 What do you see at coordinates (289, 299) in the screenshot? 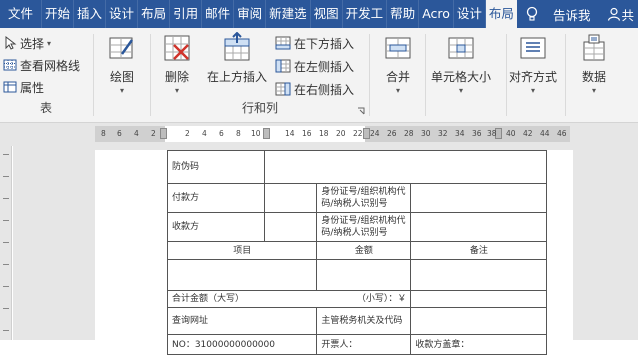
I see `cell-total: 合计金额（大写） （小写）：￥` at bounding box center [289, 299].